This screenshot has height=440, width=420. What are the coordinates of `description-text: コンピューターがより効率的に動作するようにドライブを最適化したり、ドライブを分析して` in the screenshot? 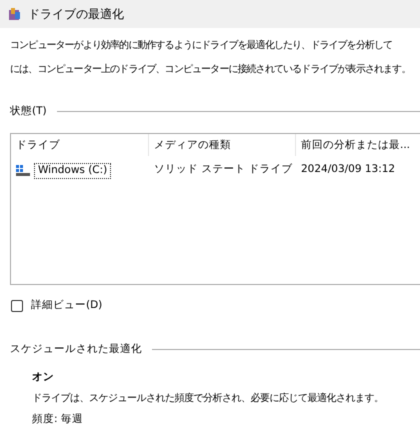 It's located at (201, 45).